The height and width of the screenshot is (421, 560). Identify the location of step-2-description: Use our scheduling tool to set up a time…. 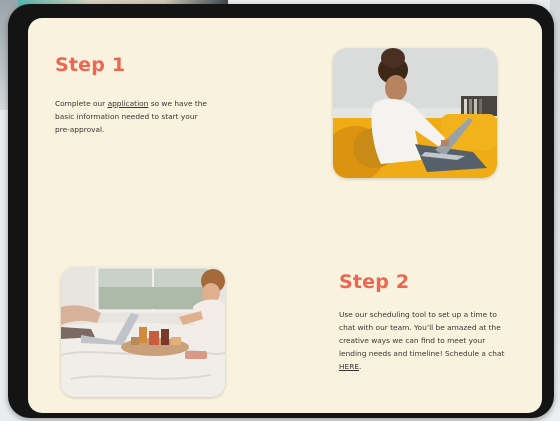
(426, 340).